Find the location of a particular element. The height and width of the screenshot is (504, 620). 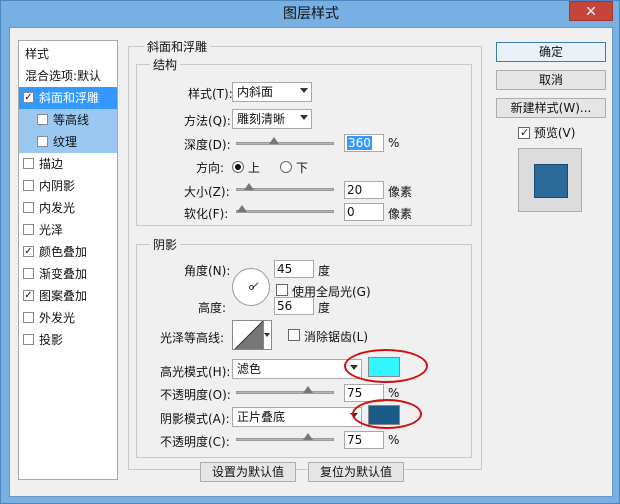

global-light-checkbox is located at coordinates (282, 290).